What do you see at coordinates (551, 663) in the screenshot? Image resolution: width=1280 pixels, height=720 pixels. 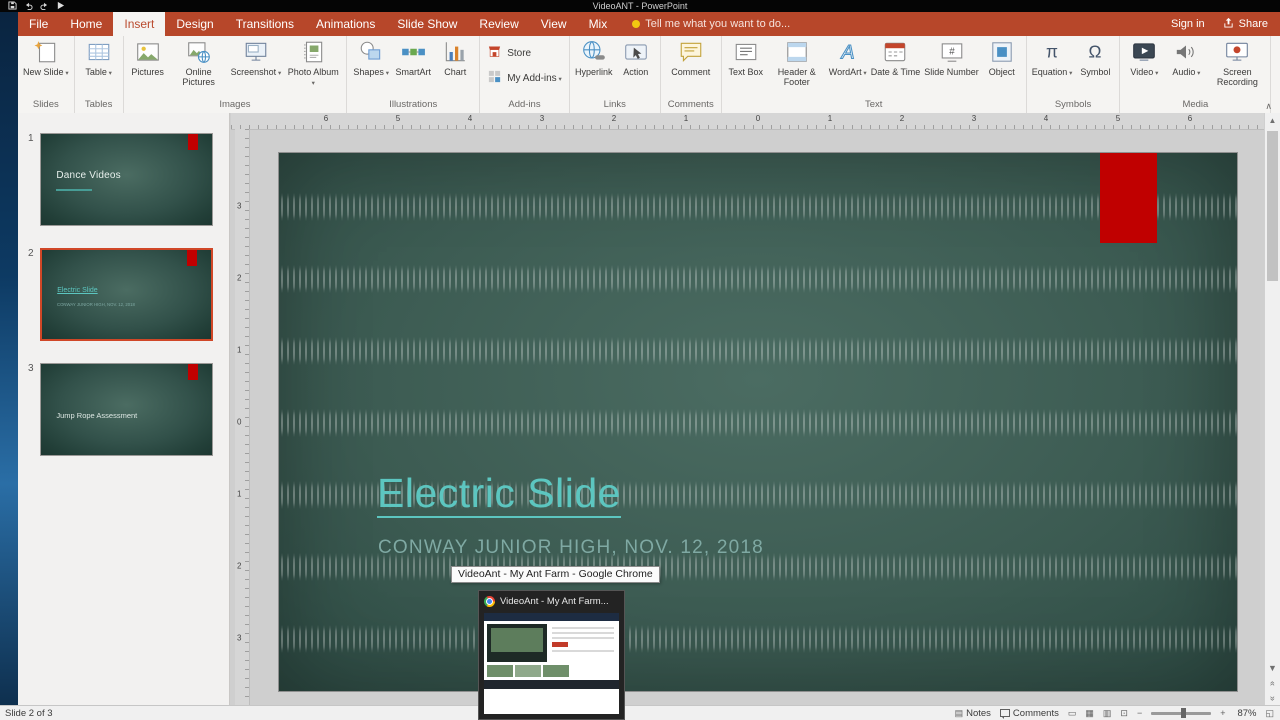 I see `preview-page-thumbnail` at bounding box center [551, 663].